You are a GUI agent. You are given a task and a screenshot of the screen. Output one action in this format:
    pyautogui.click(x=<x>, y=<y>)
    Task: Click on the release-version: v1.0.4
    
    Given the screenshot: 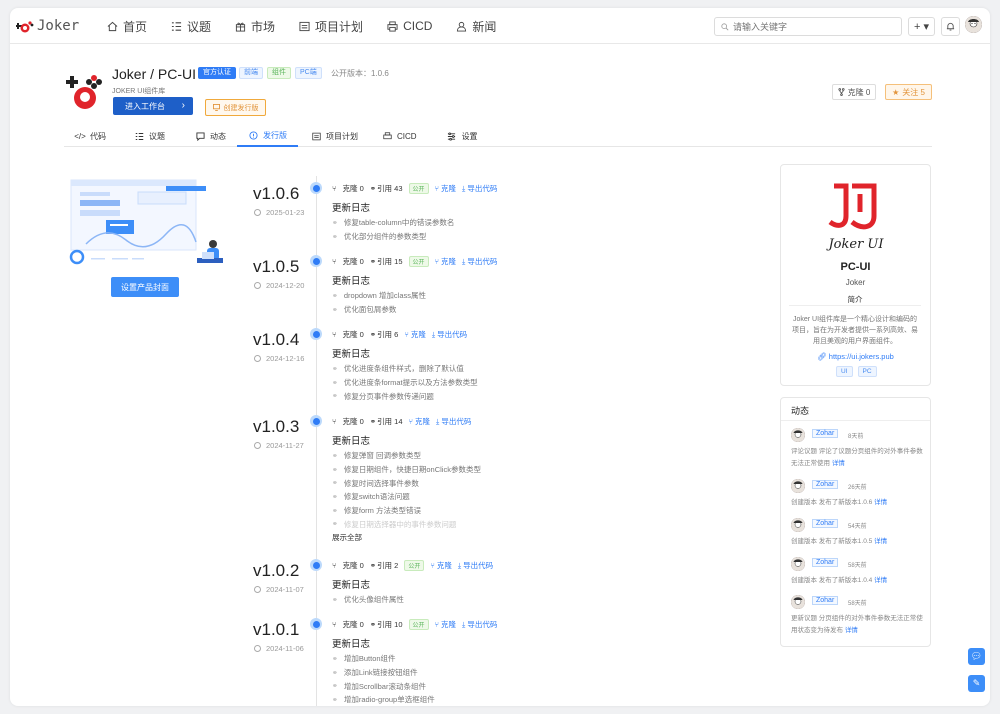 What is the action you would take?
    pyautogui.click(x=276, y=340)
    